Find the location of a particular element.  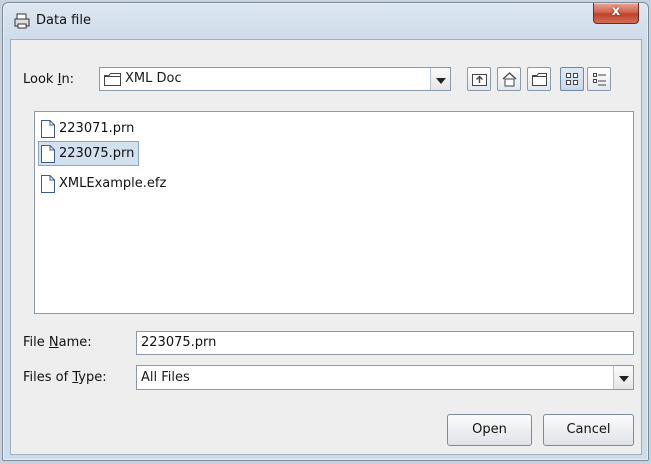

look-in-label: Look In: is located at coordinates (49, 79).